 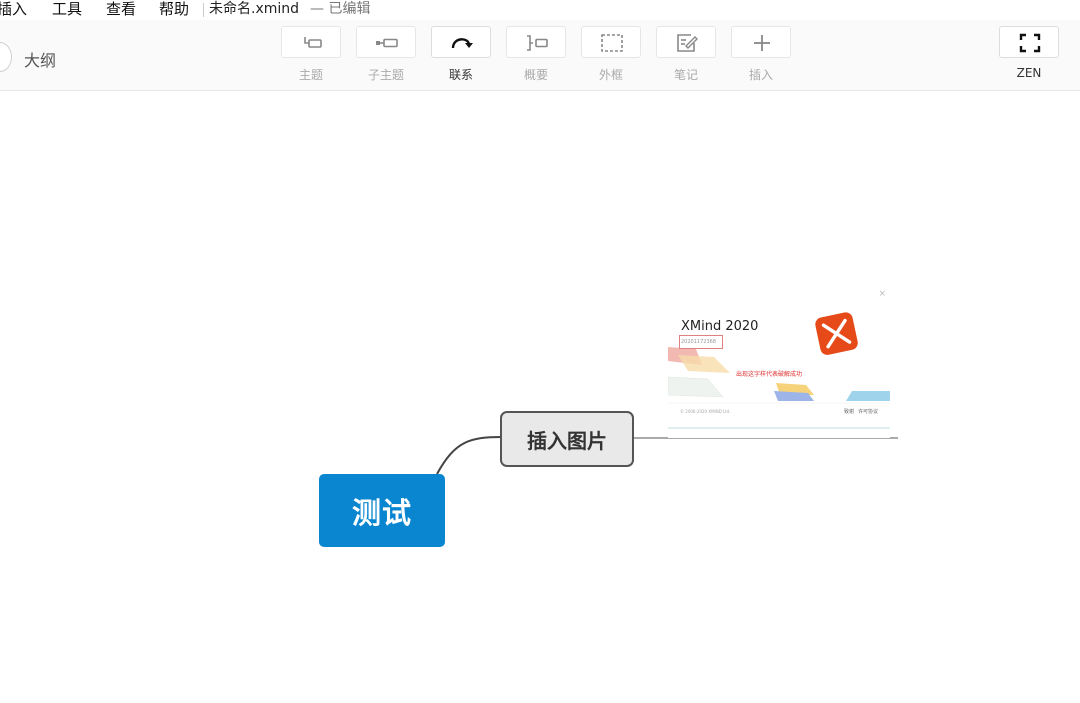 What do you see at coordinates (121, 9) in the screenshot?
I see `menu-view: 查看` at bounding box center [121, 9].